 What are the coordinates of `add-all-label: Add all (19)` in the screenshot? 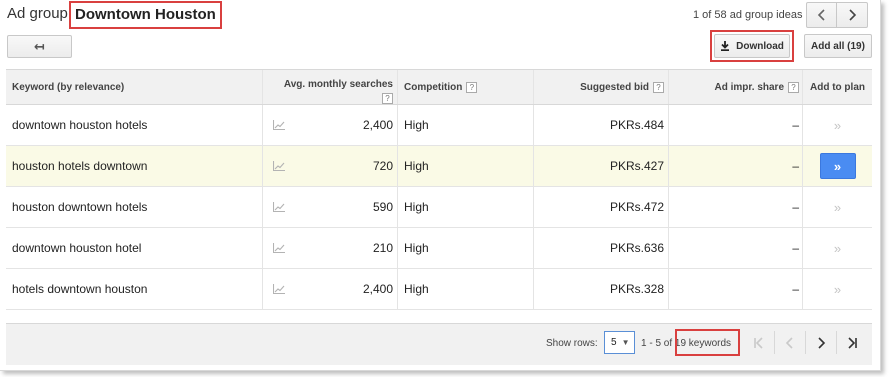 It's located at (838, 46).